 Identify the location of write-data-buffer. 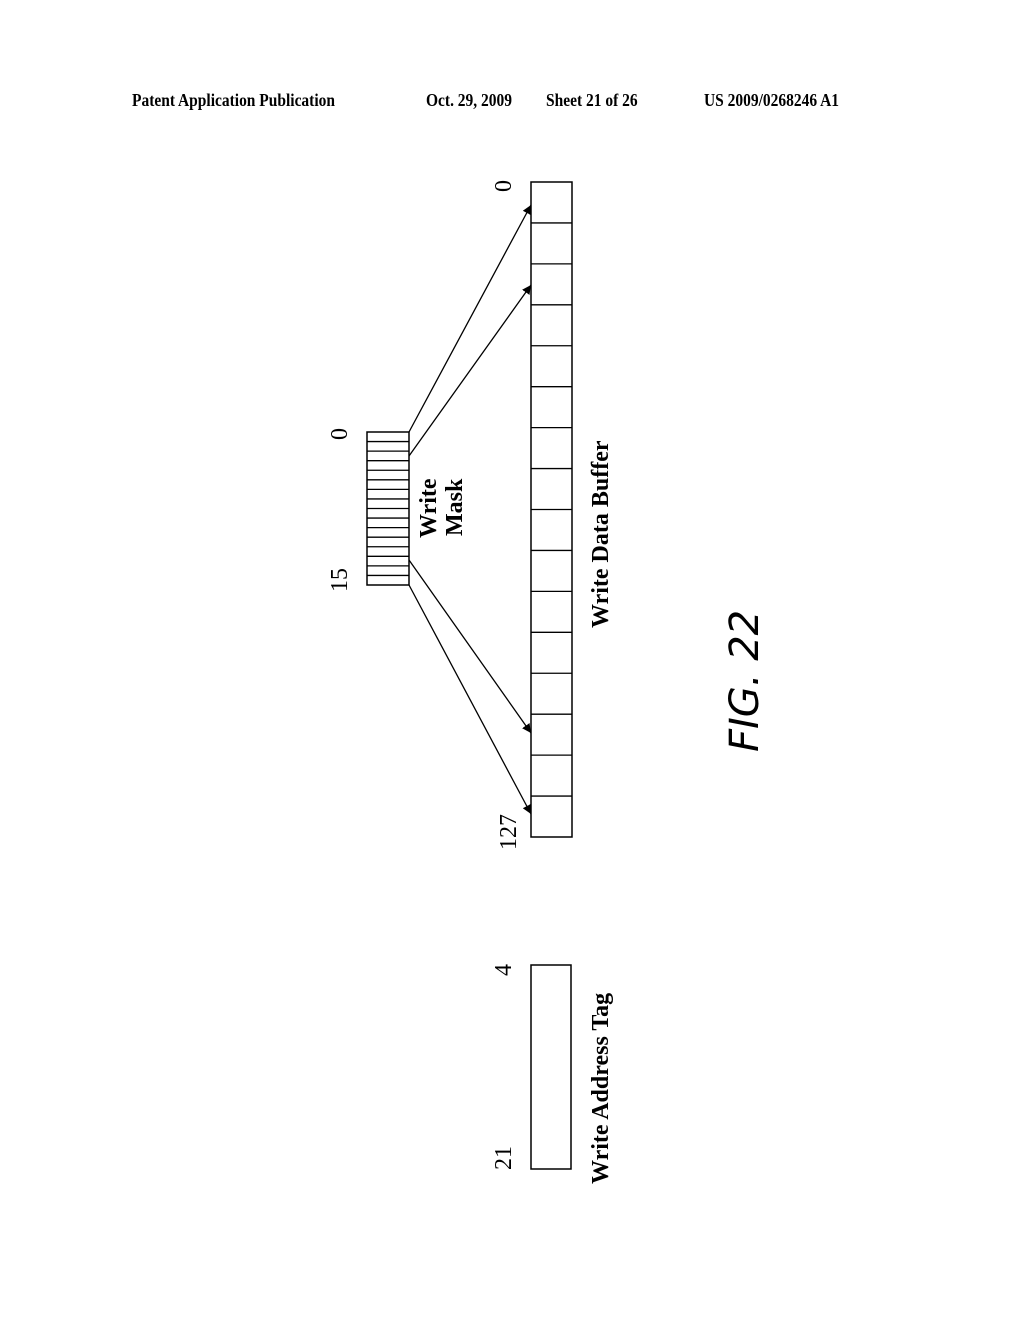
(551, 509).